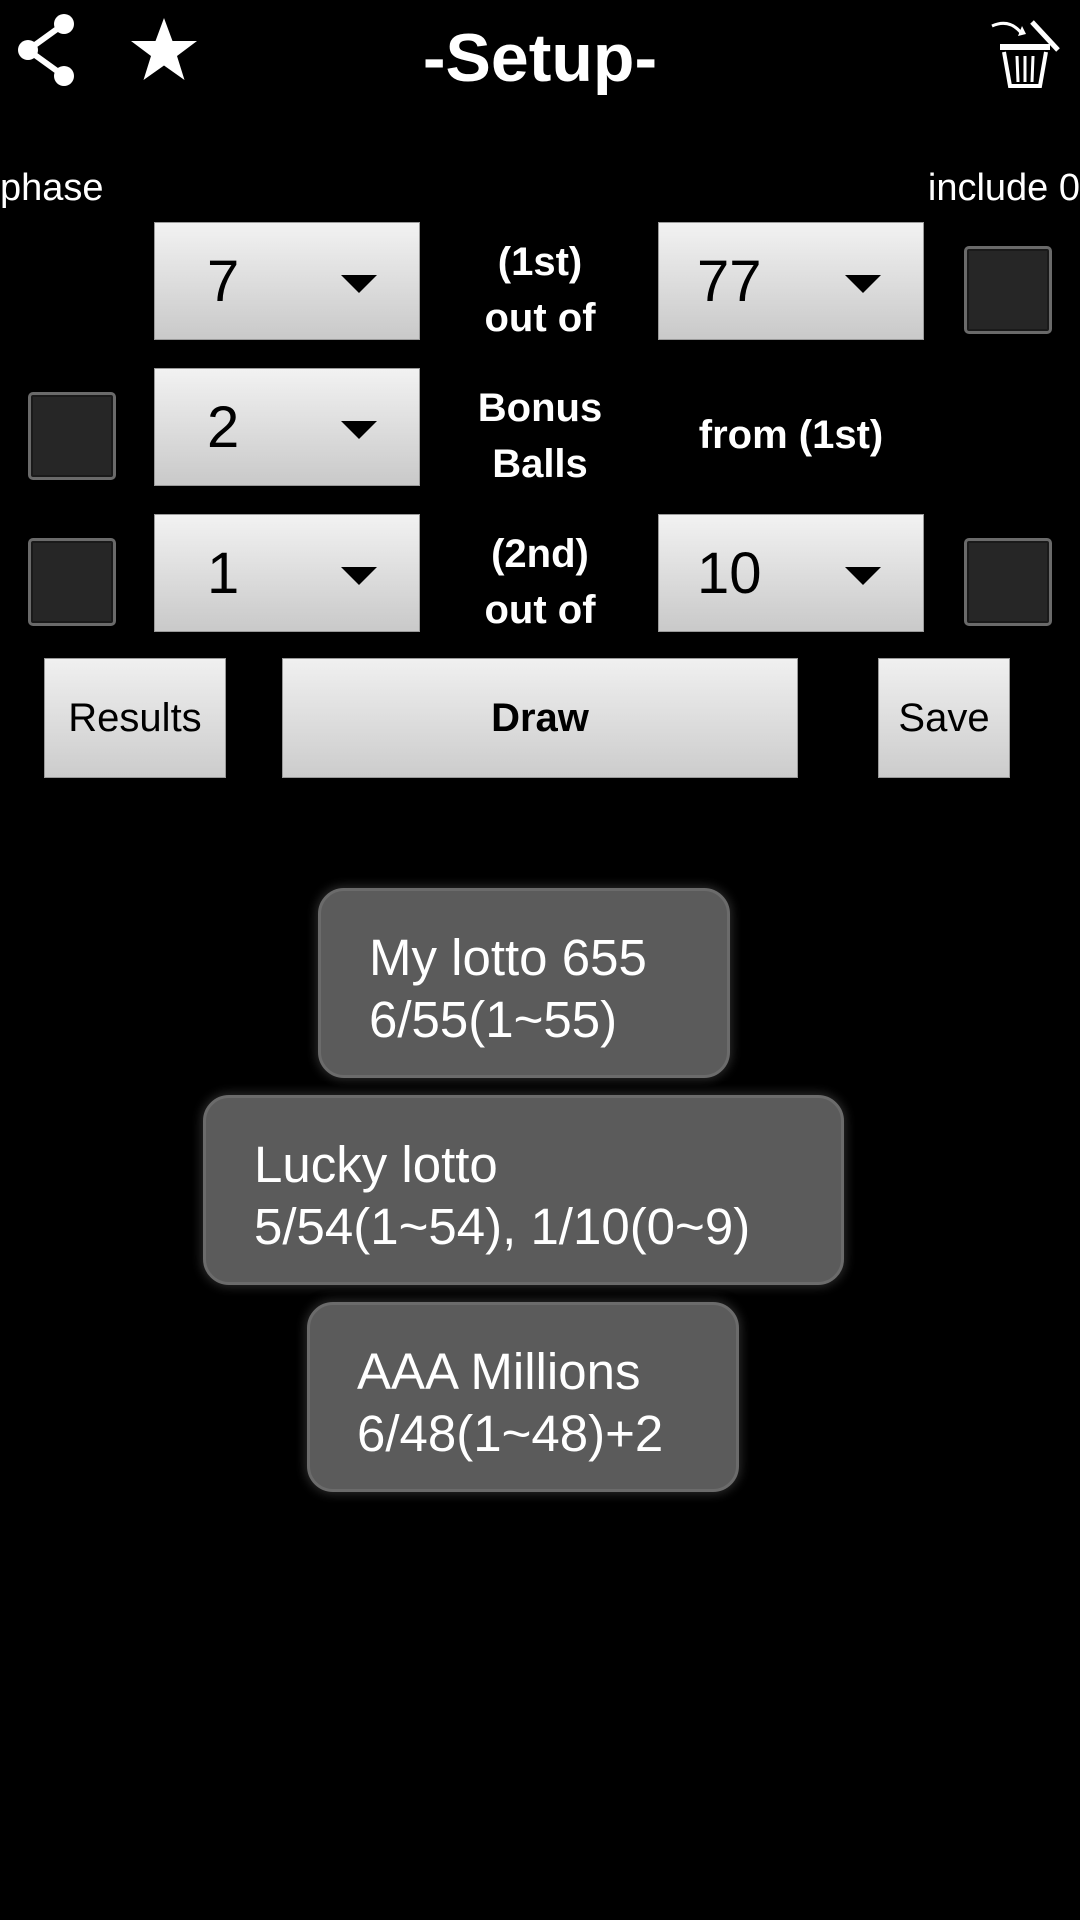 Image resolution: width=1080 pixels, height=1920 pixels. Describe the element at coordinates (287, 573) in the screenshot. I see `second-count-select: 1` at that location.